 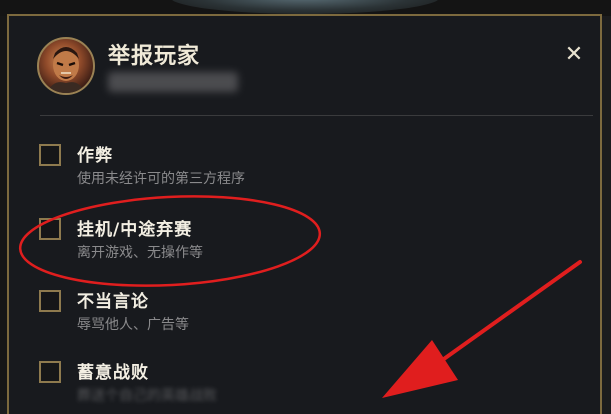 What do you see at coordinates (289, 386) in the screenshot?
I see `report-option-intentional-feeding: 蓄意战败 葬送个自己的英雄战败` at bounding box center [289, 386].